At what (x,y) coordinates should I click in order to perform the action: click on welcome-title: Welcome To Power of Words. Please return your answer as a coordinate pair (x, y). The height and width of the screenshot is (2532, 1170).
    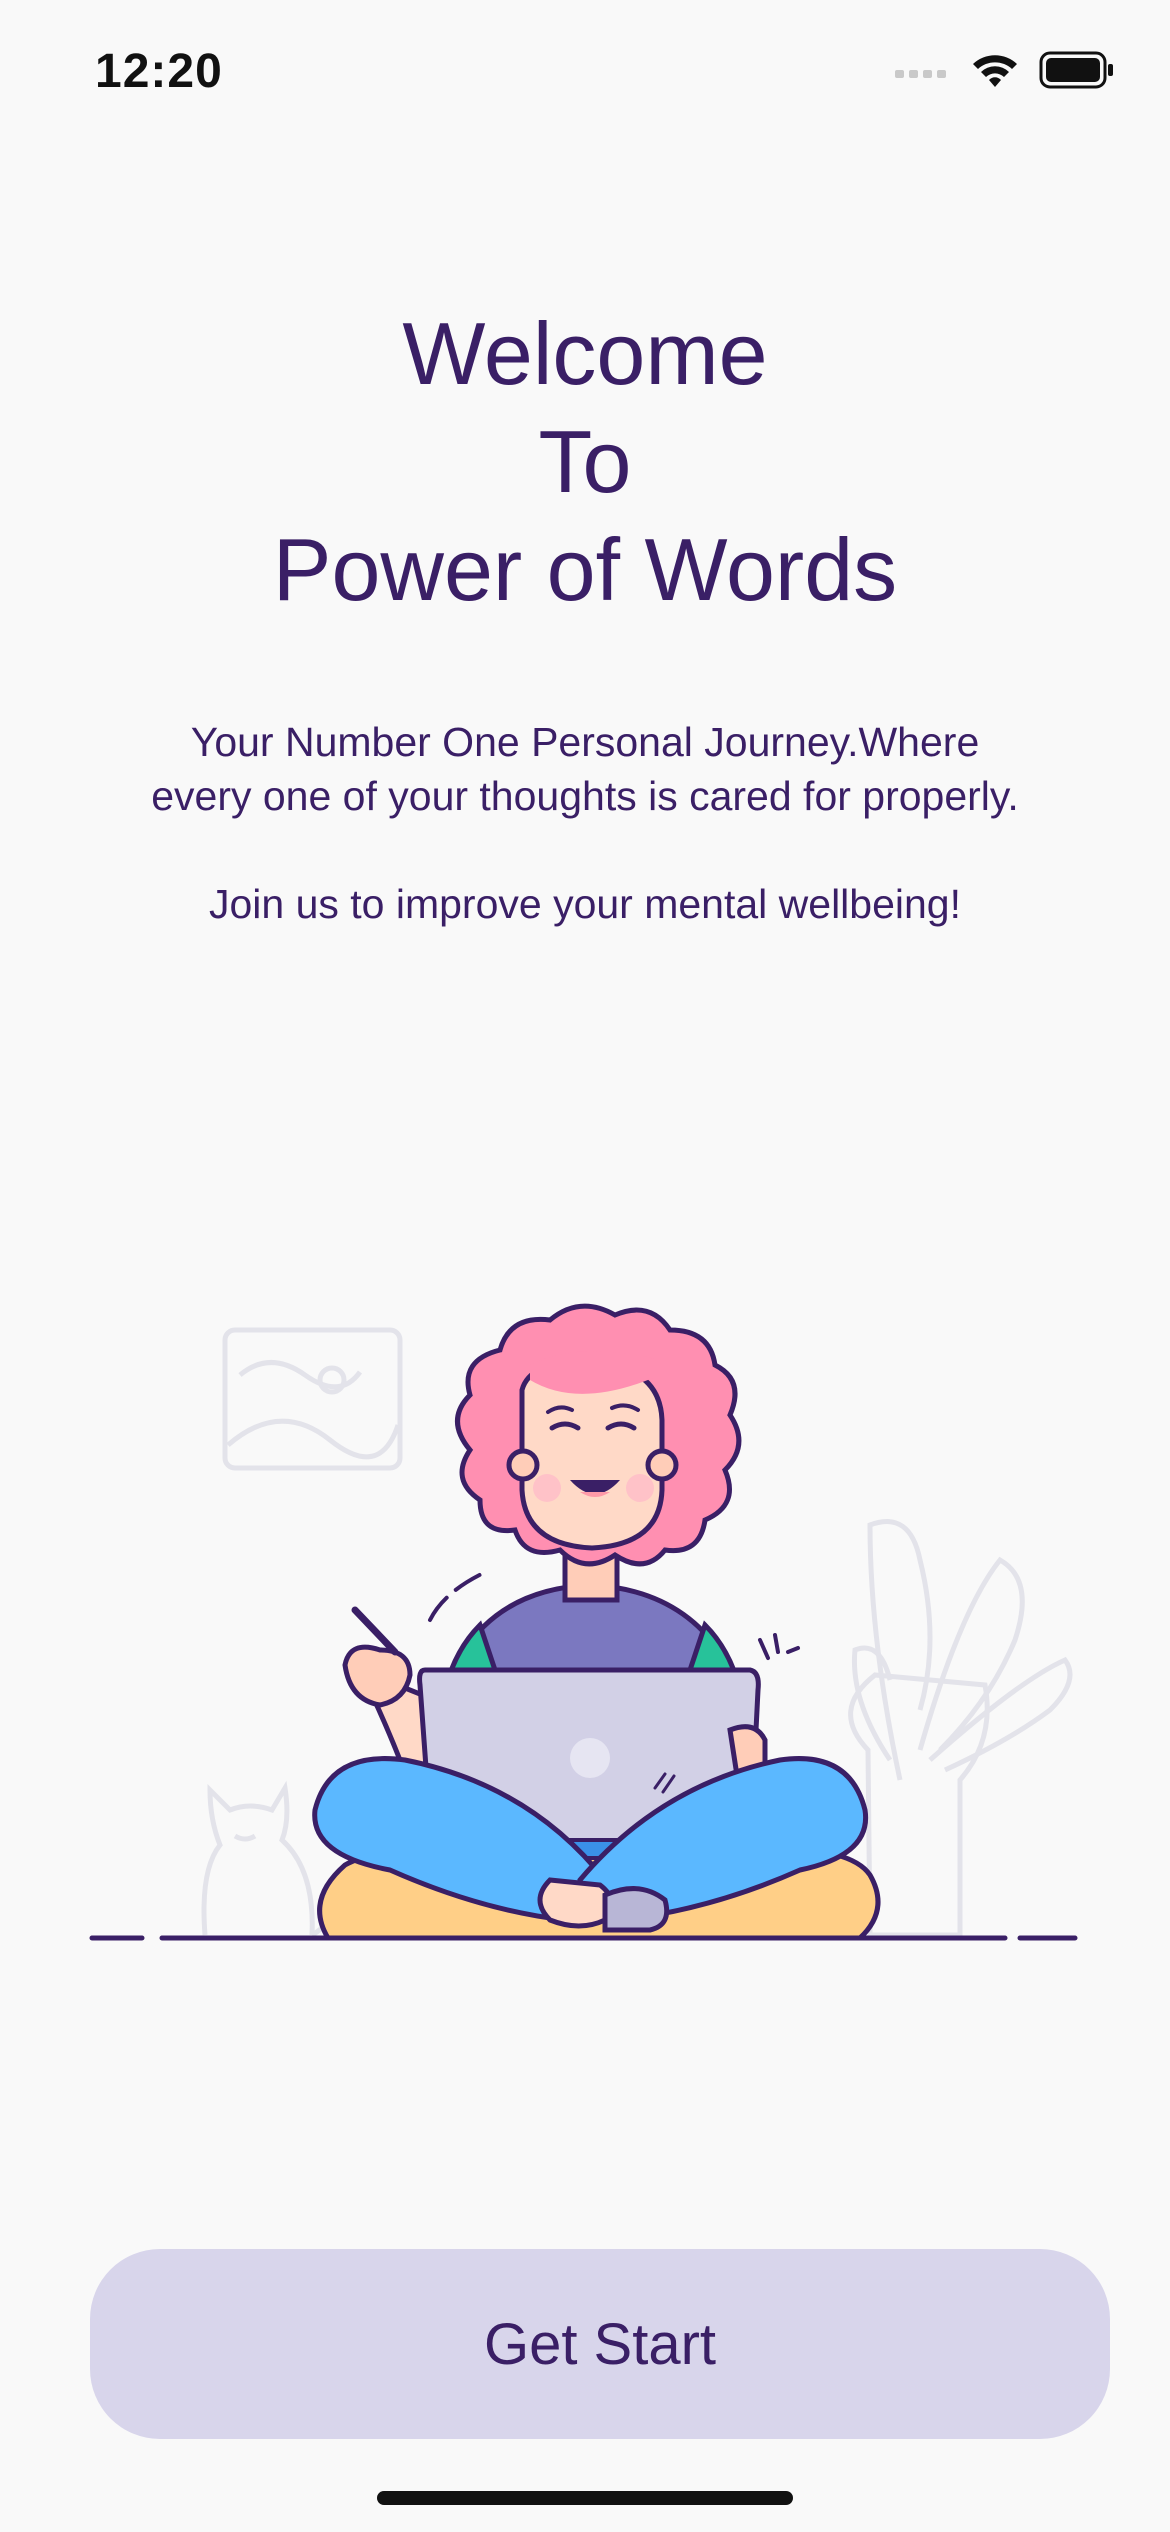
    Looking at the image, I should click on (585, 462).